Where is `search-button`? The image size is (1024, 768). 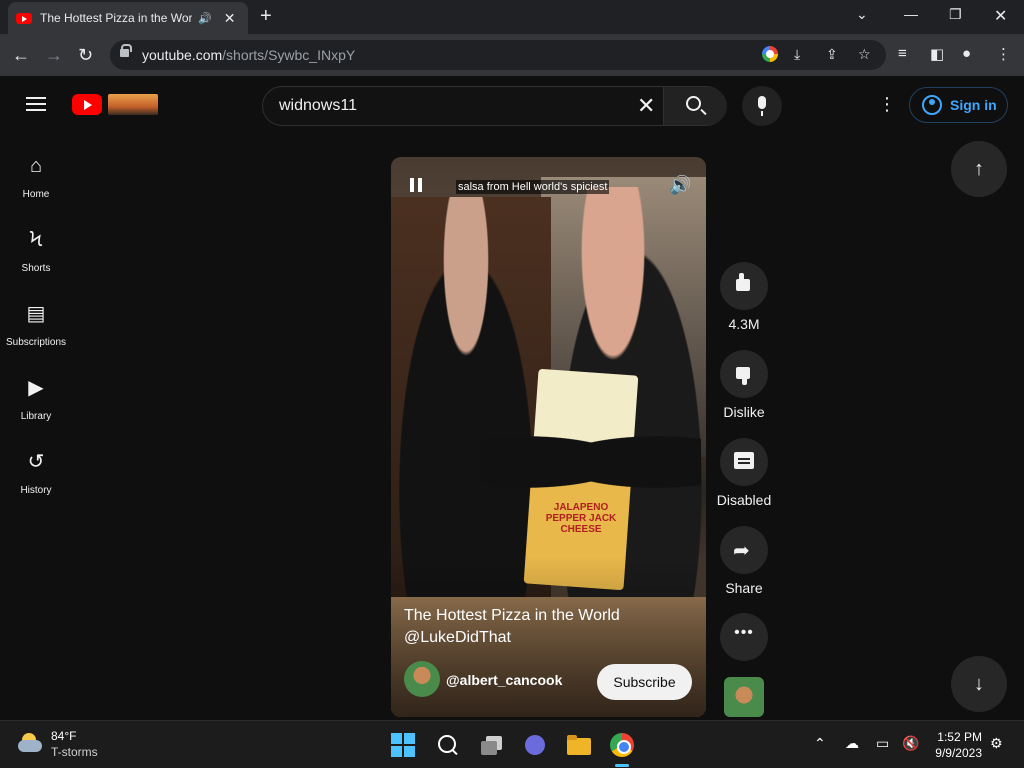 search-button is located at coordinates (695, 106).